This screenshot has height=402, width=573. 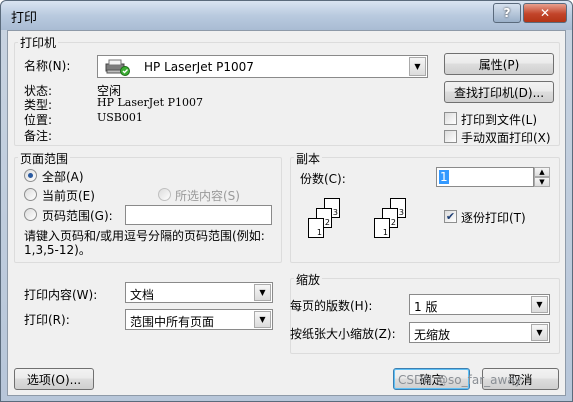 I want to click on page-range-input, so click(x=198, y=215).